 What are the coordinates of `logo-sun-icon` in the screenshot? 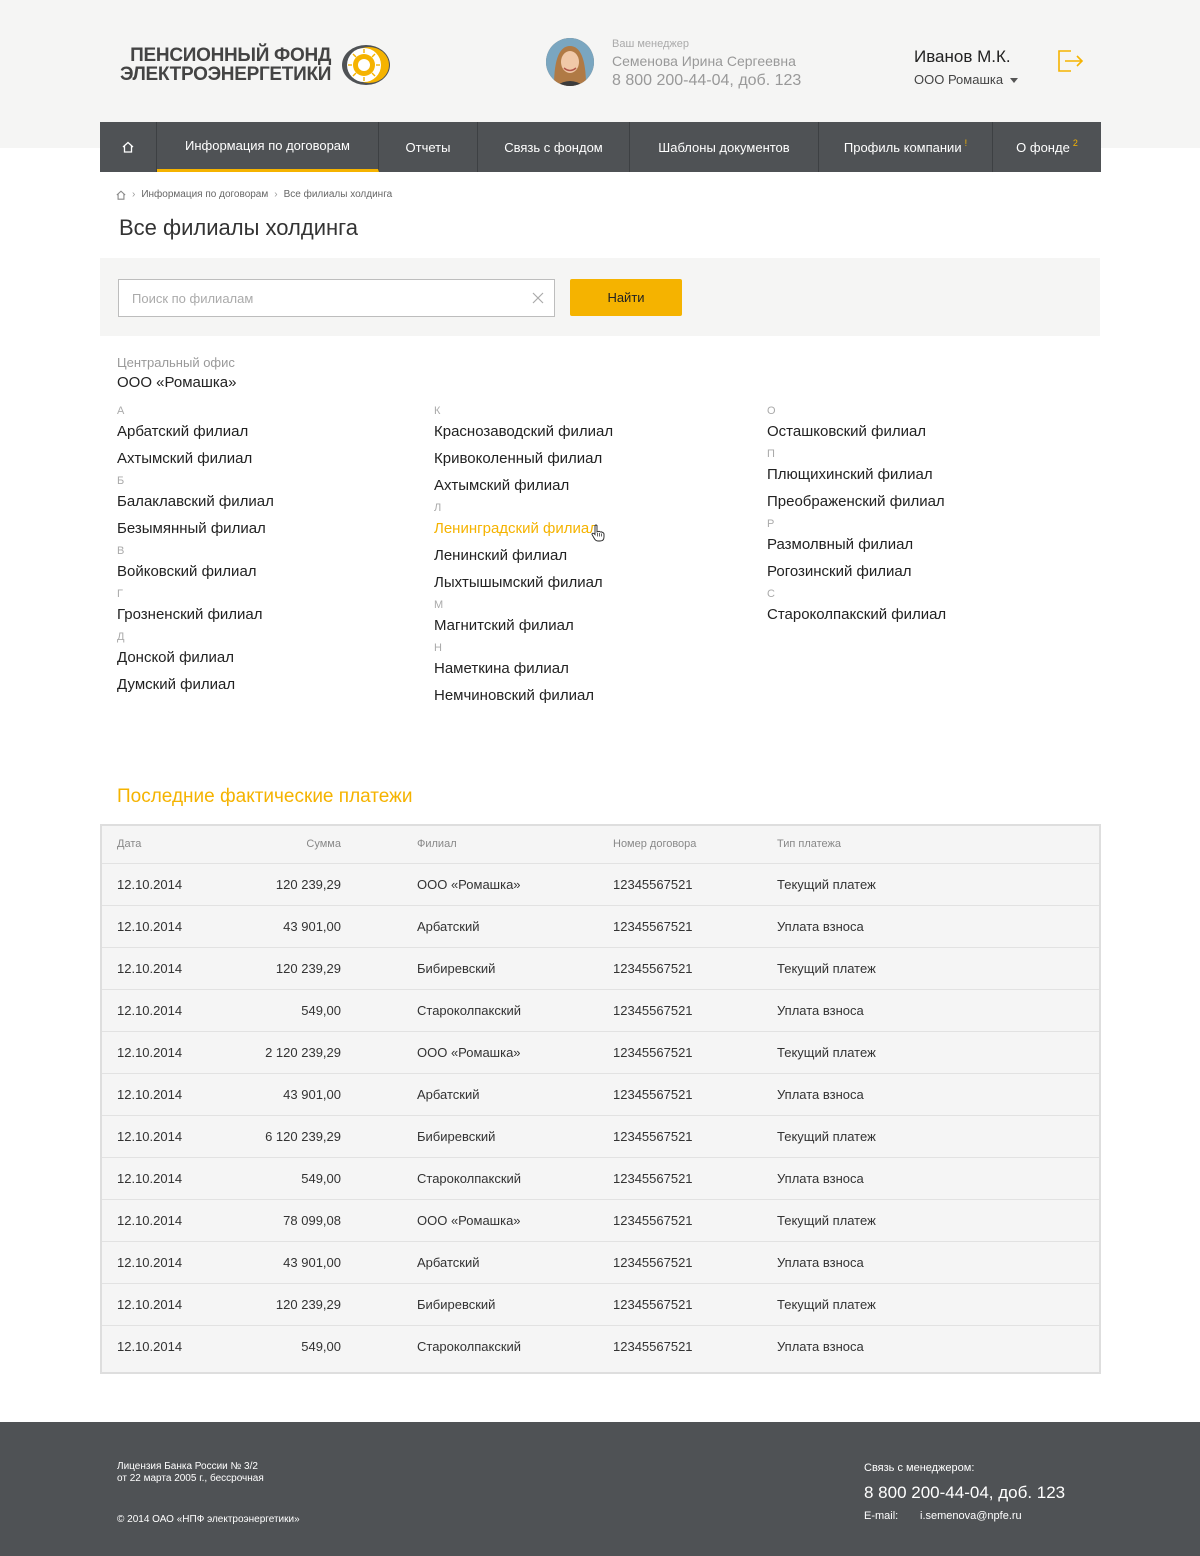 It's located at (365, 65).